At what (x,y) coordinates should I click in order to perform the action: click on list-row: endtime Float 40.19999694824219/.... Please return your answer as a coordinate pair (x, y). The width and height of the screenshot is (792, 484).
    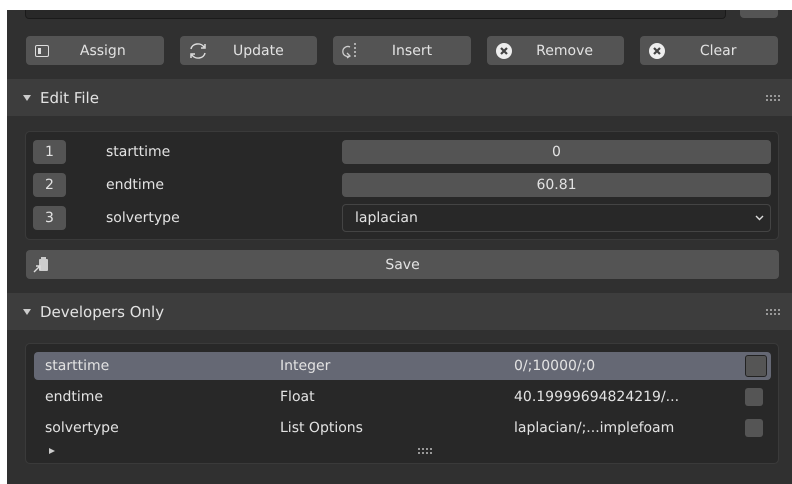
    Looking at the image, I should click on (402, 397).